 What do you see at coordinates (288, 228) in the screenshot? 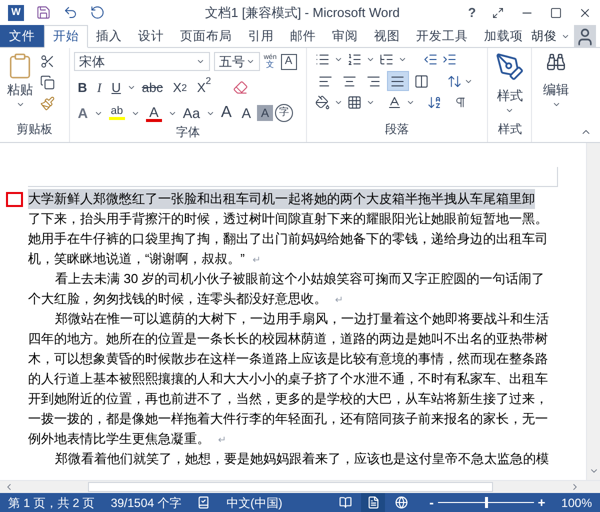
I see `paragraph: 大学新鲜人郑微憋红了一张脸和出租车司机一起将她的两个大皮箱半拖半拽从车尾箱里卸 了下来，抬头用手背擦汗的时候，透过树叶间隙直射下来的耀眼阳光让她眼前短暂地一黑。 她用手在牛仔裤的口袋里掏了掏，翻出了出门前妈妈给她备下的零钱，递给身边的出租车司 机，笑眯眯地说道，“谢谢啊，叔叔。” ↵` at bounding box center [288, 228].